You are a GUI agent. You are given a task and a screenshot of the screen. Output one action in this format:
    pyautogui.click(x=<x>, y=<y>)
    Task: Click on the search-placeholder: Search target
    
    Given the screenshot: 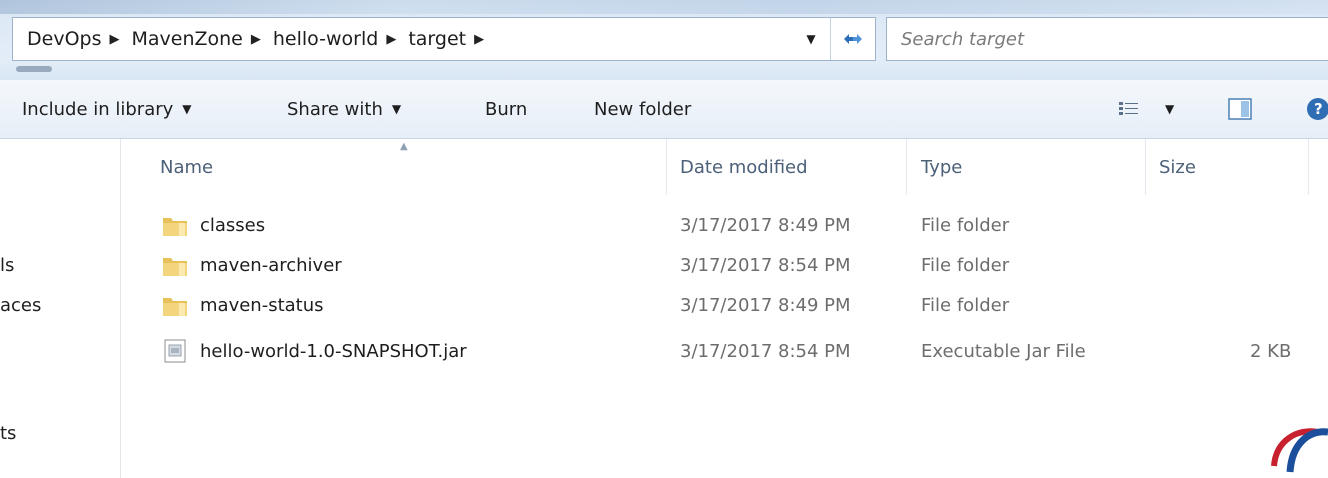 What is the action you would take?
    pyautogui.click(x=963, y=39)
    